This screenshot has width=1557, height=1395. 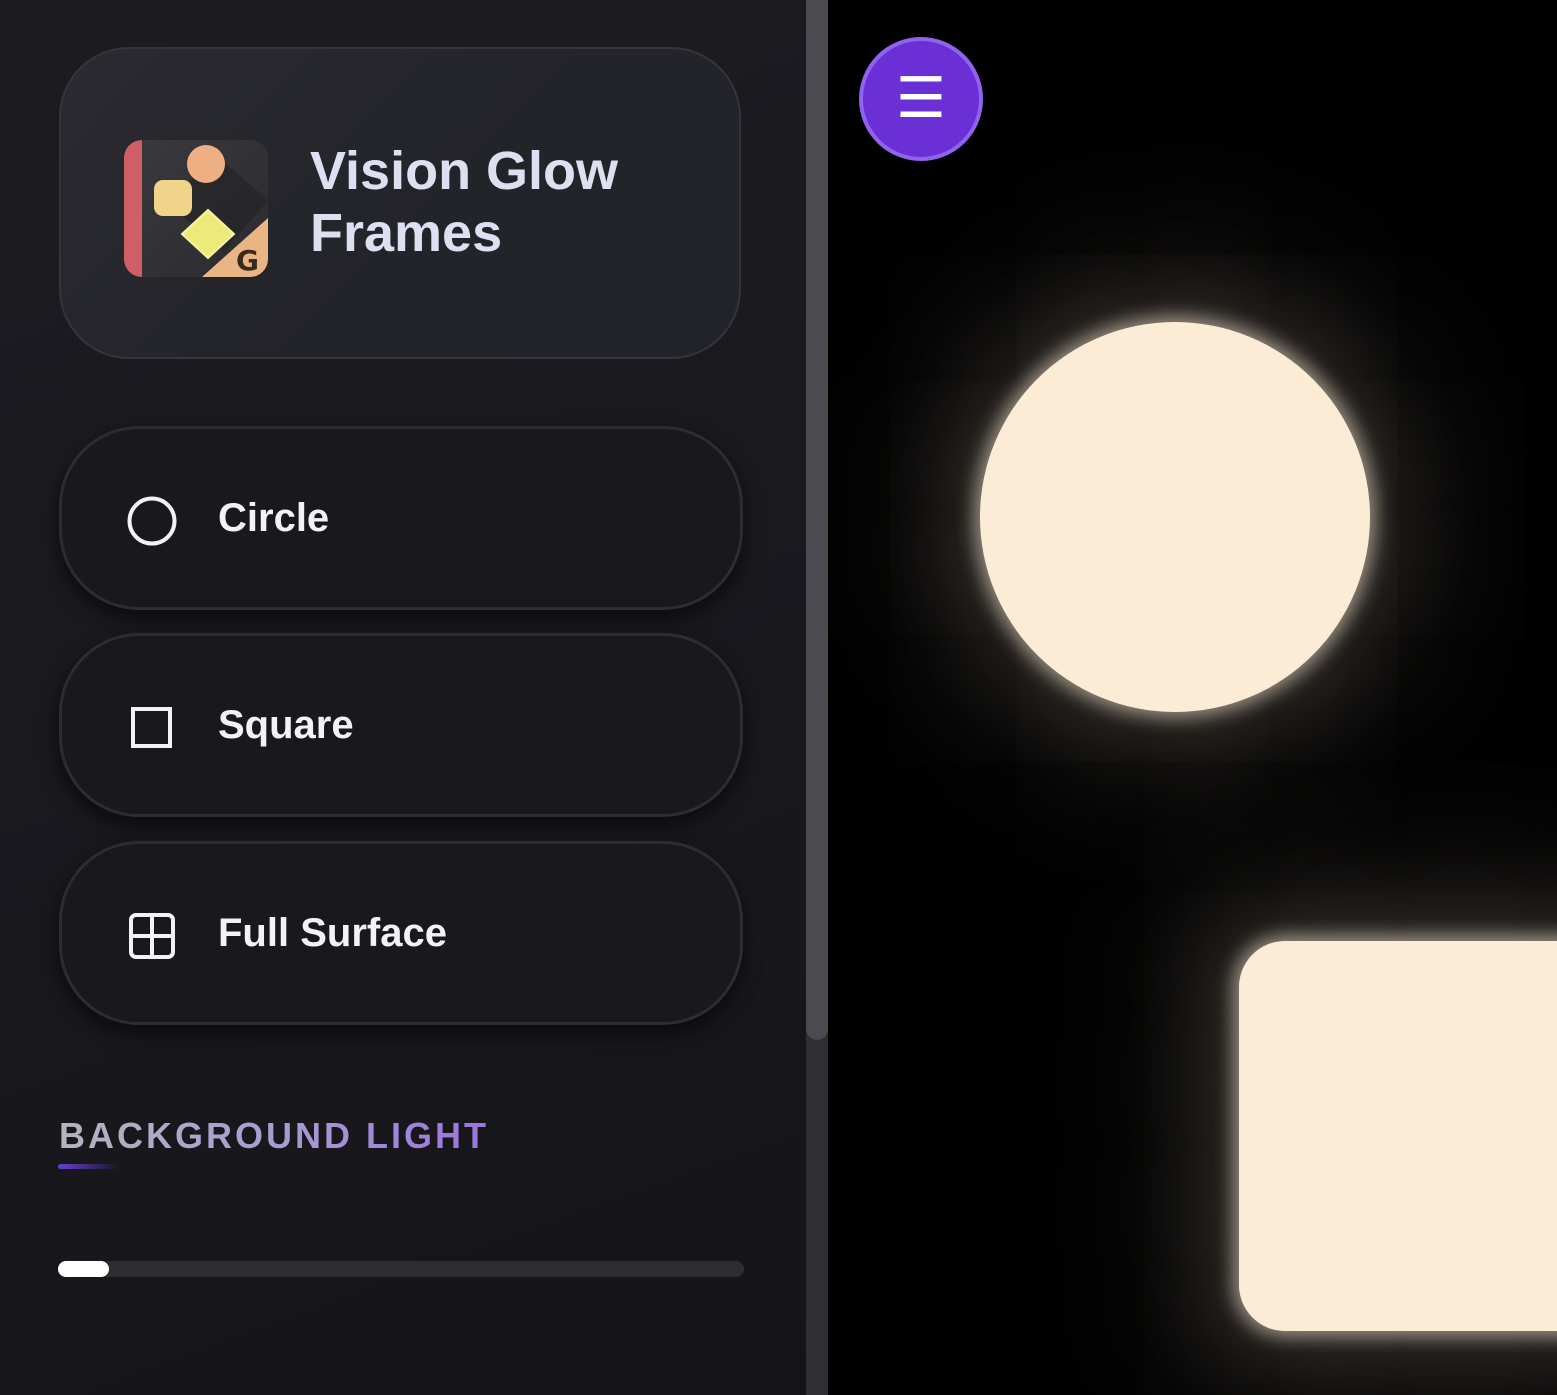 I want to click on menu-button: ☰, so click(x=921, y=99).